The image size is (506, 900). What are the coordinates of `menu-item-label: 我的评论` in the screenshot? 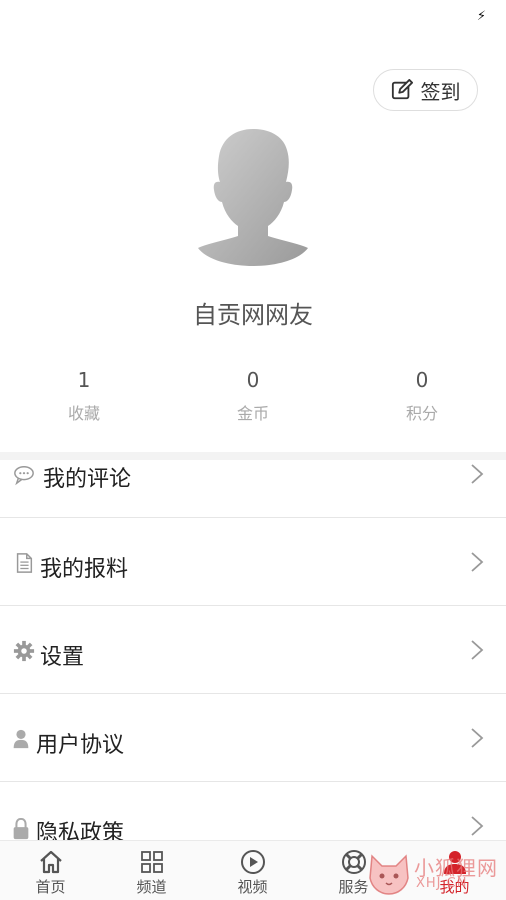 It's located at (87, 479).